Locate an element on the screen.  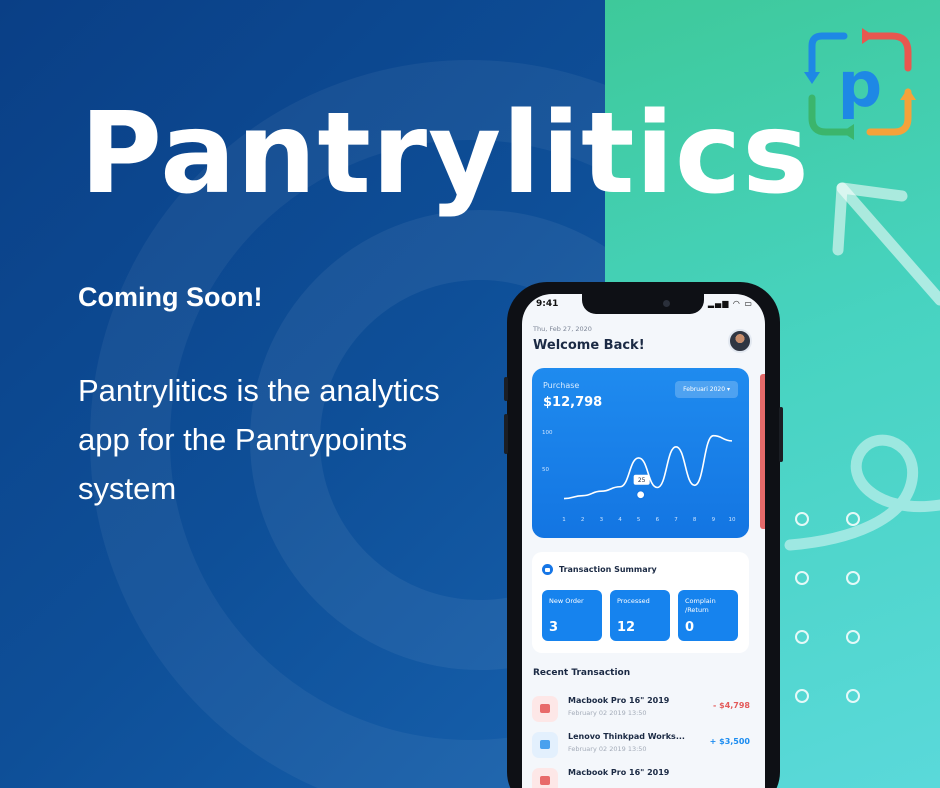
x-tick-label: 7 is located at coordinates (676, 520).